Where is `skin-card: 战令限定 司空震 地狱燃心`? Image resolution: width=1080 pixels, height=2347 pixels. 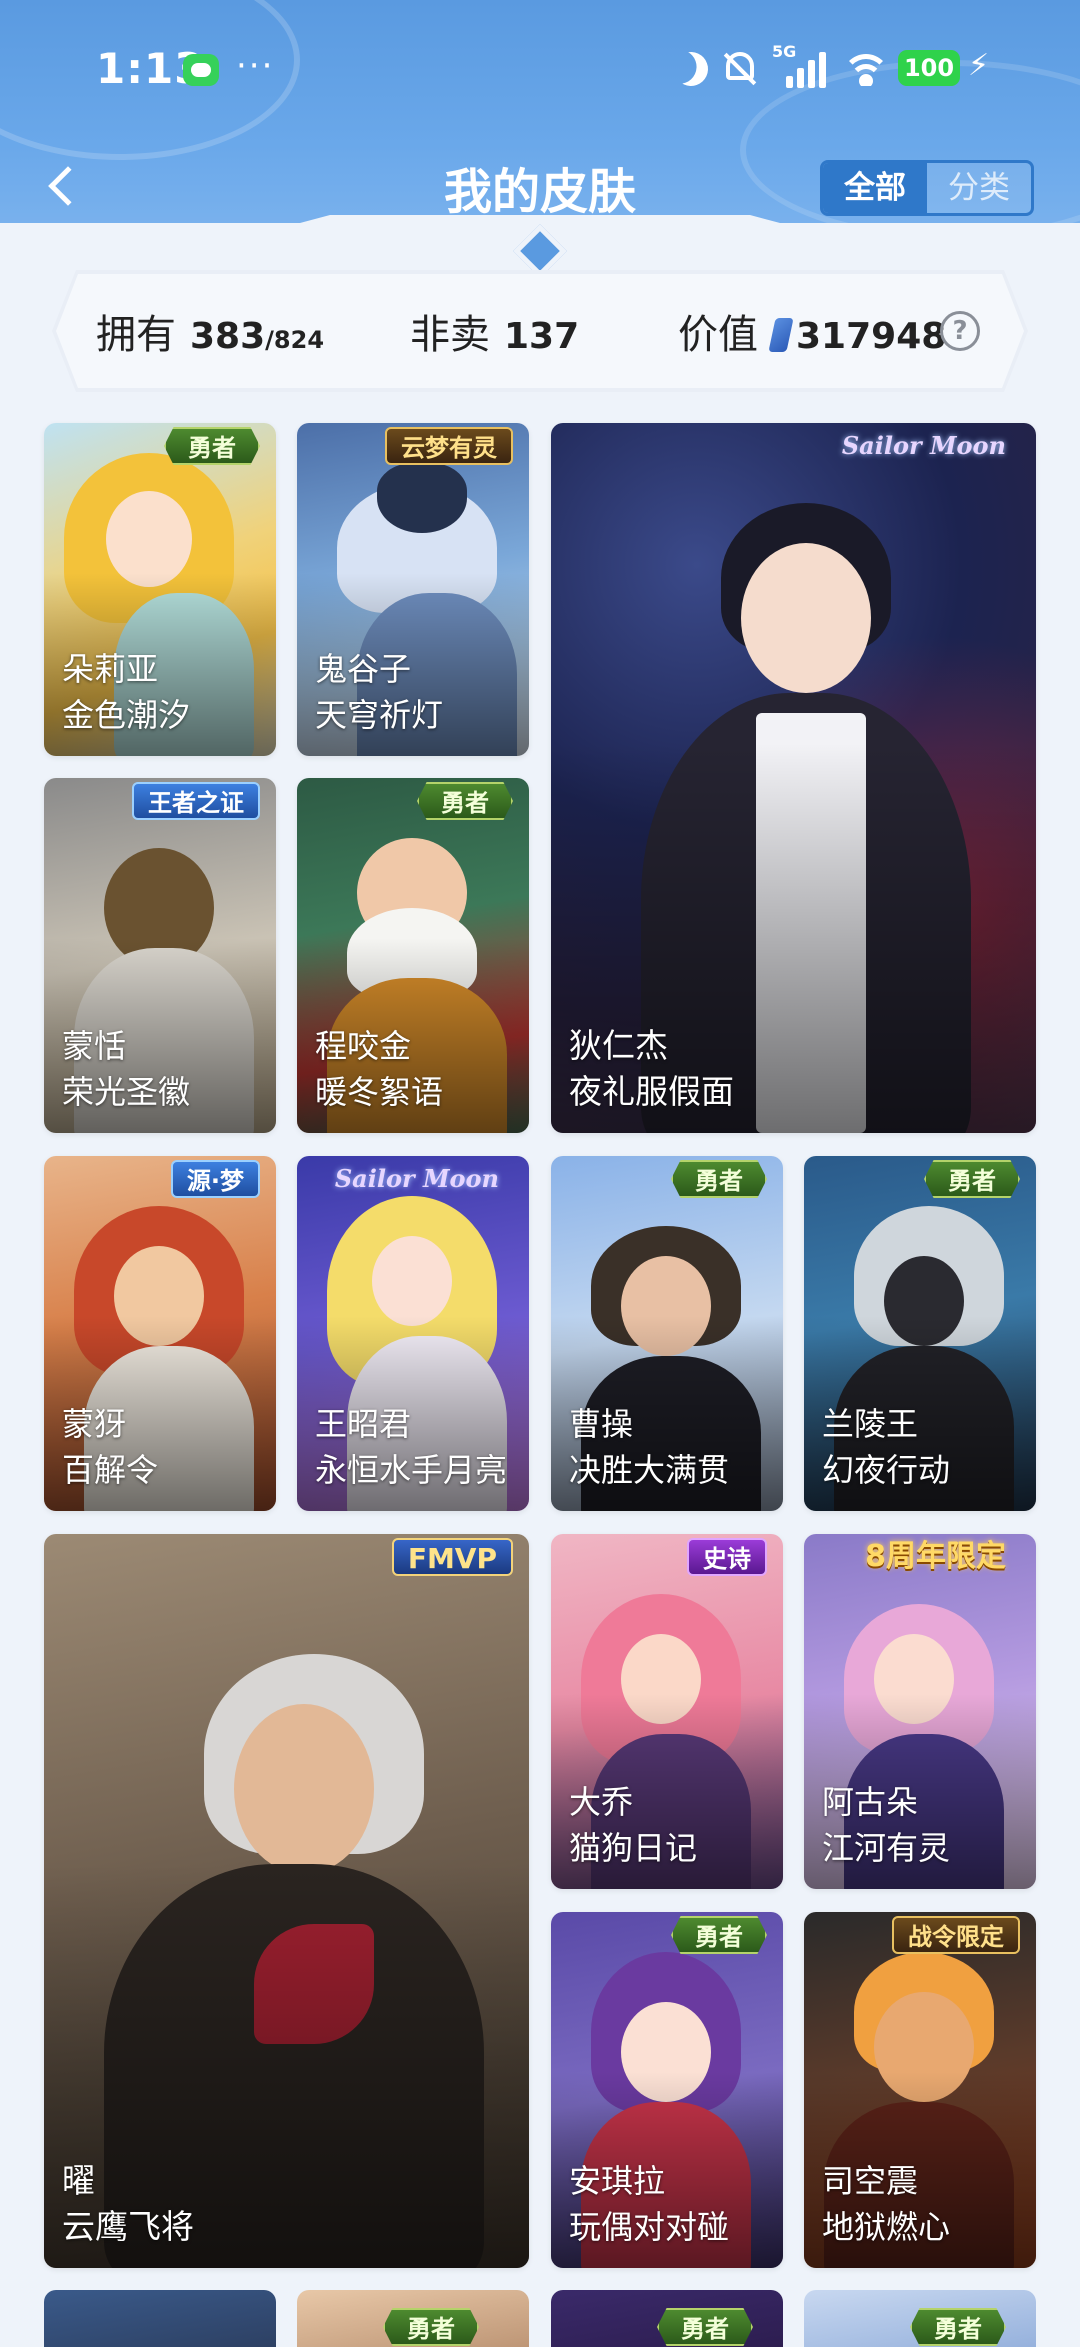
skin-card: 战令限定 司空震 地狱燃心 is located at coordinates (920, 2090).